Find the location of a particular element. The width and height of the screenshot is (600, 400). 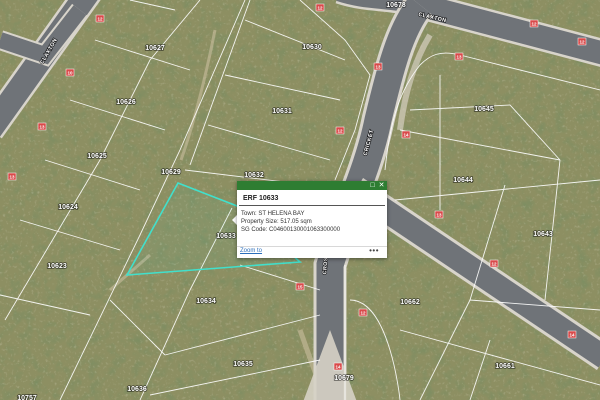

lot-label: 10757 is located at coordinates (27, 397).